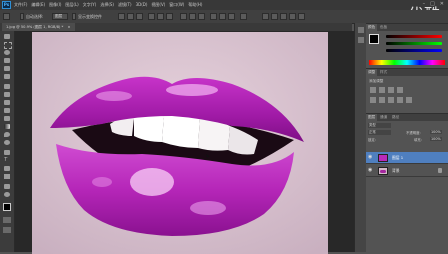 This screenshot has width=448, height=254. What do you see at coordinates (400, 100) in the screenshot?
I see `black-white-icon` at bounding box center [400, 100].